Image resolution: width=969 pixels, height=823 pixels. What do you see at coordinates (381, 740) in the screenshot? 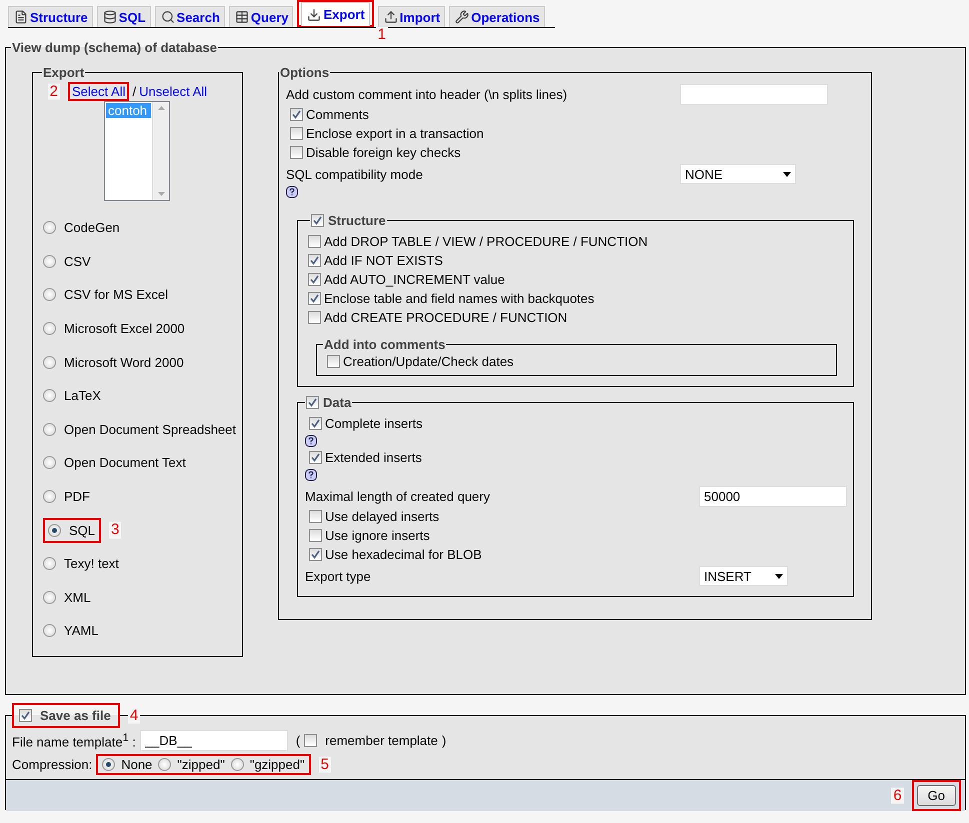
I see `option-label: remember template` at bounding box center [381, 740].